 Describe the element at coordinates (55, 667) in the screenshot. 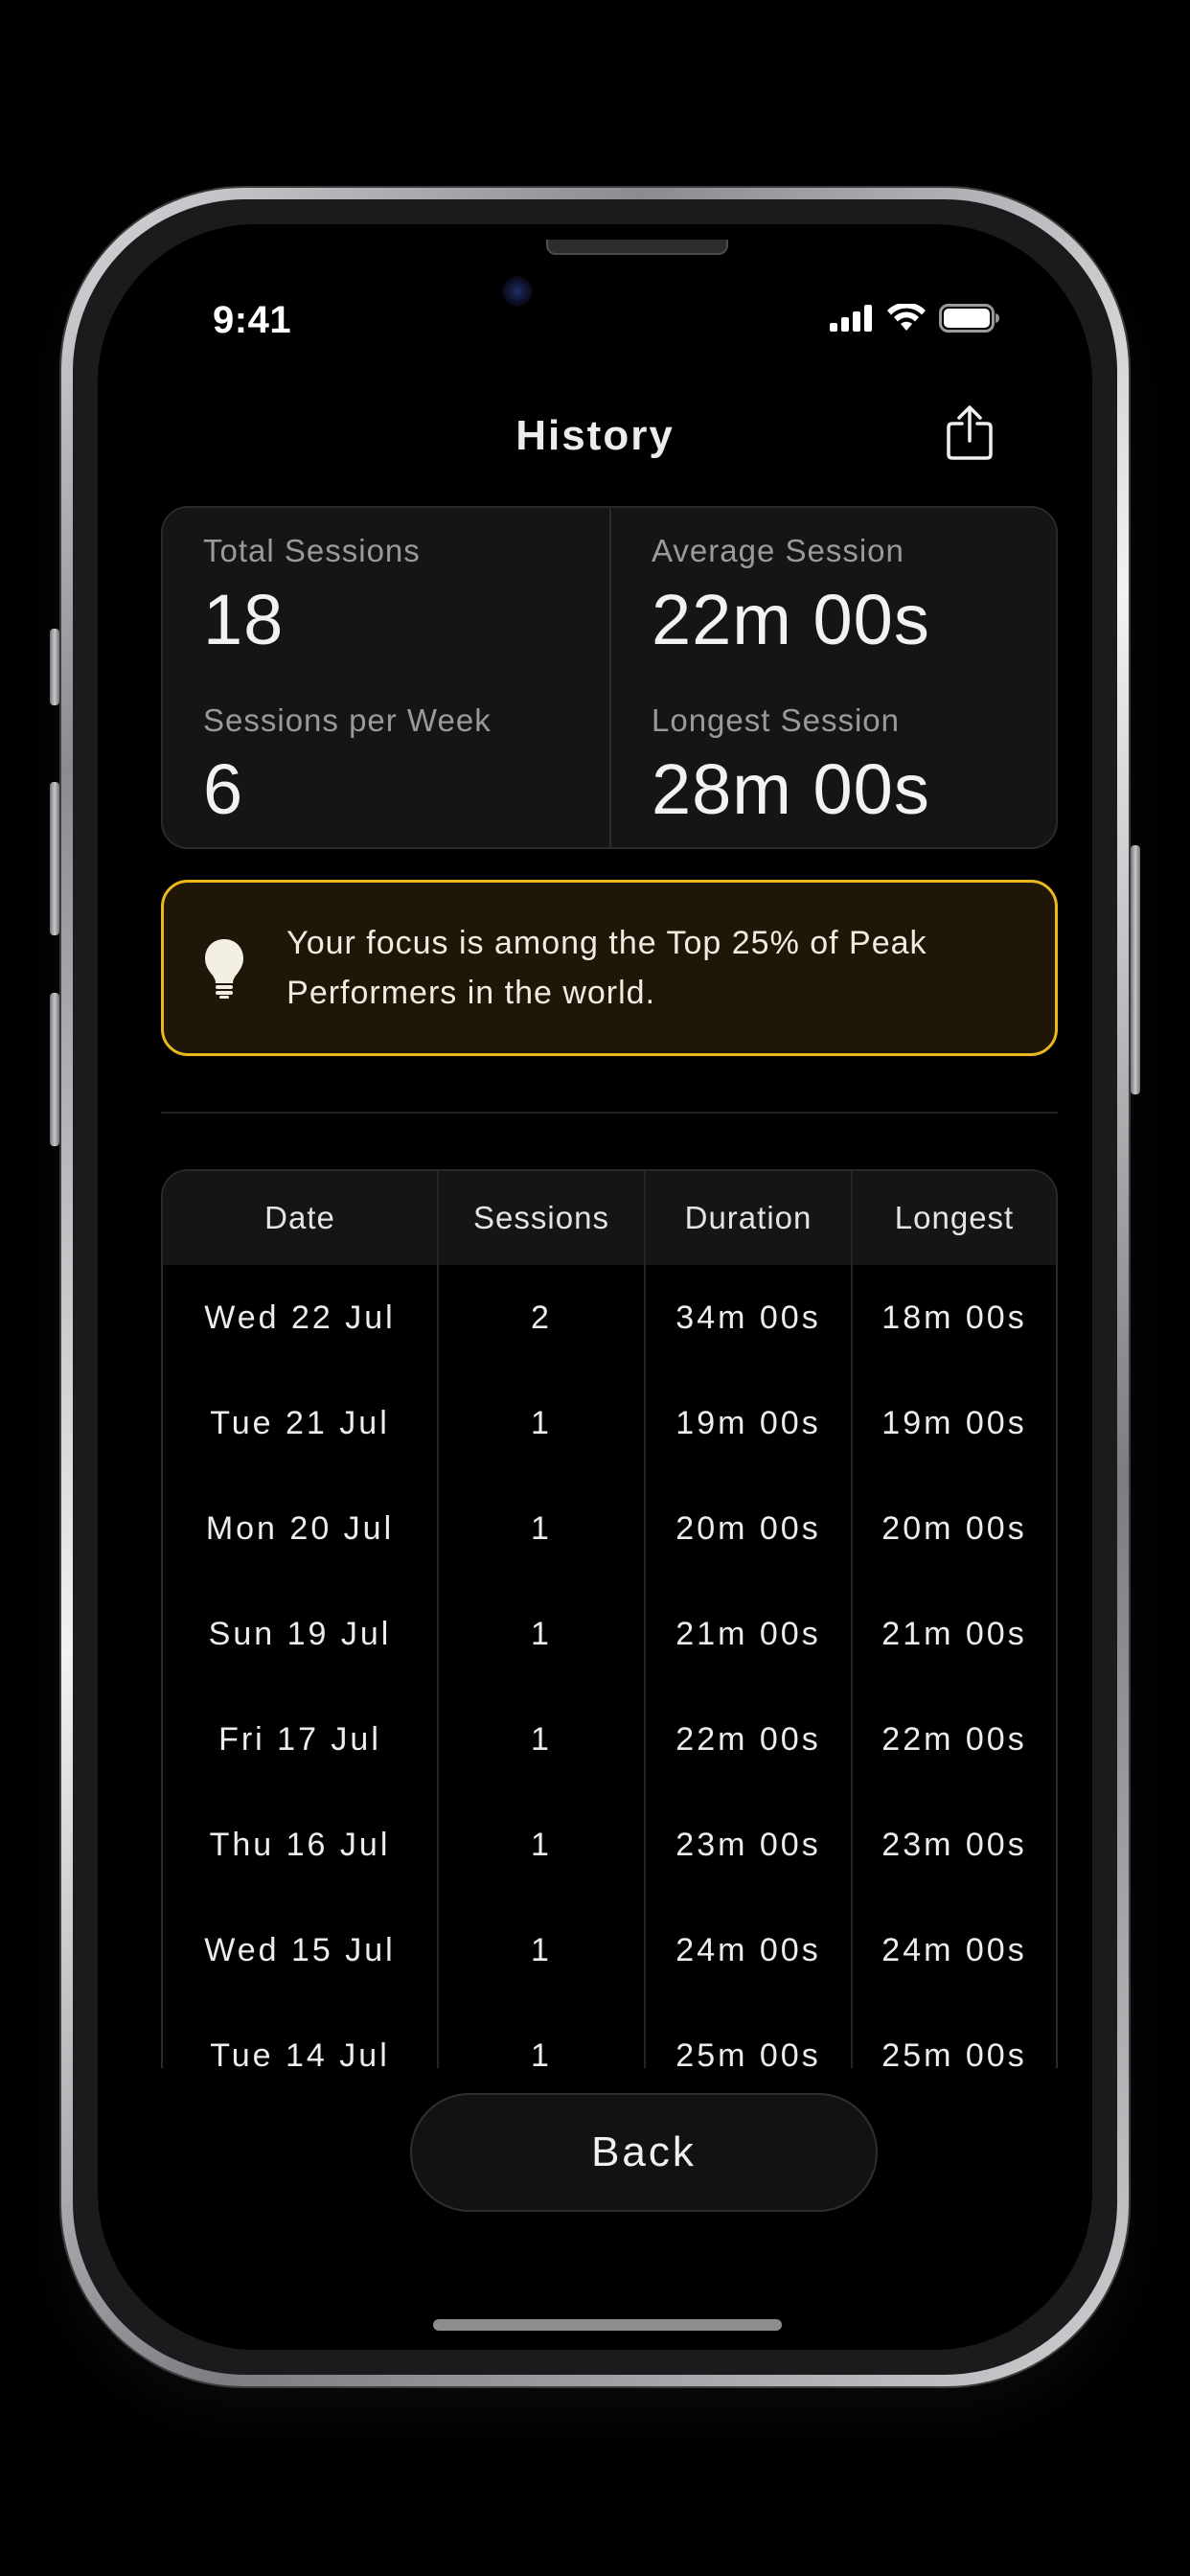

I see `silent-switch` at that location.